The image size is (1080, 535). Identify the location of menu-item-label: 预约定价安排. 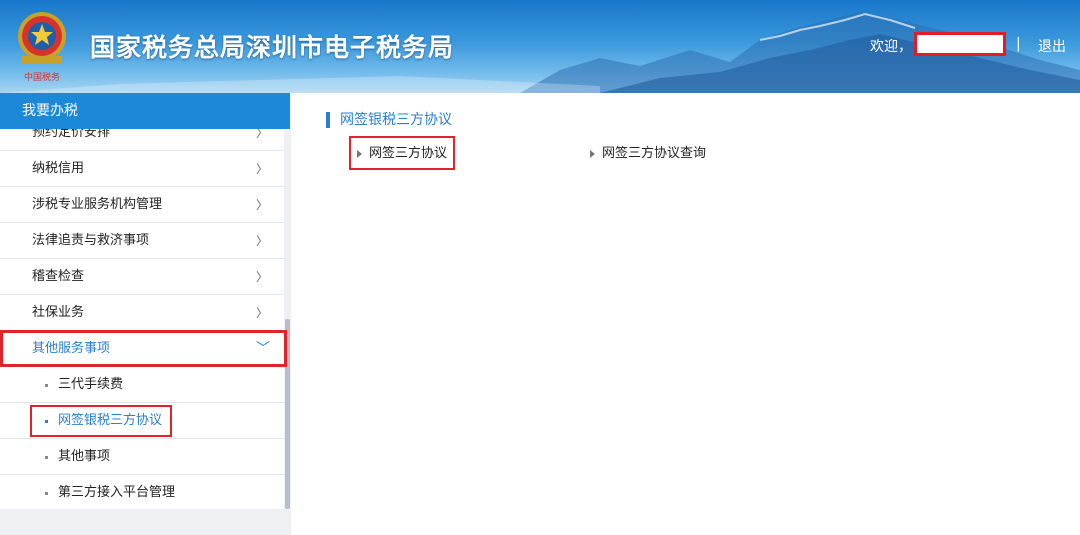
(71, 134).